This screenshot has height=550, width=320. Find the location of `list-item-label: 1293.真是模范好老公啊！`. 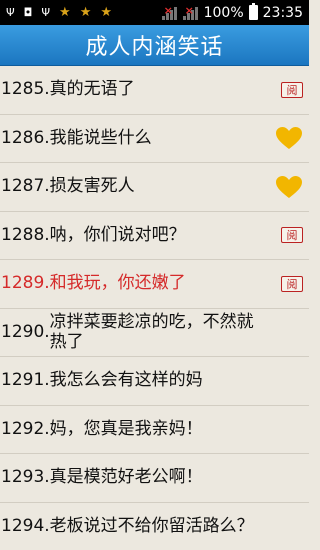

list-item-label: 1293.真是模范好老公啊！ is located at coordinates (102, 477).